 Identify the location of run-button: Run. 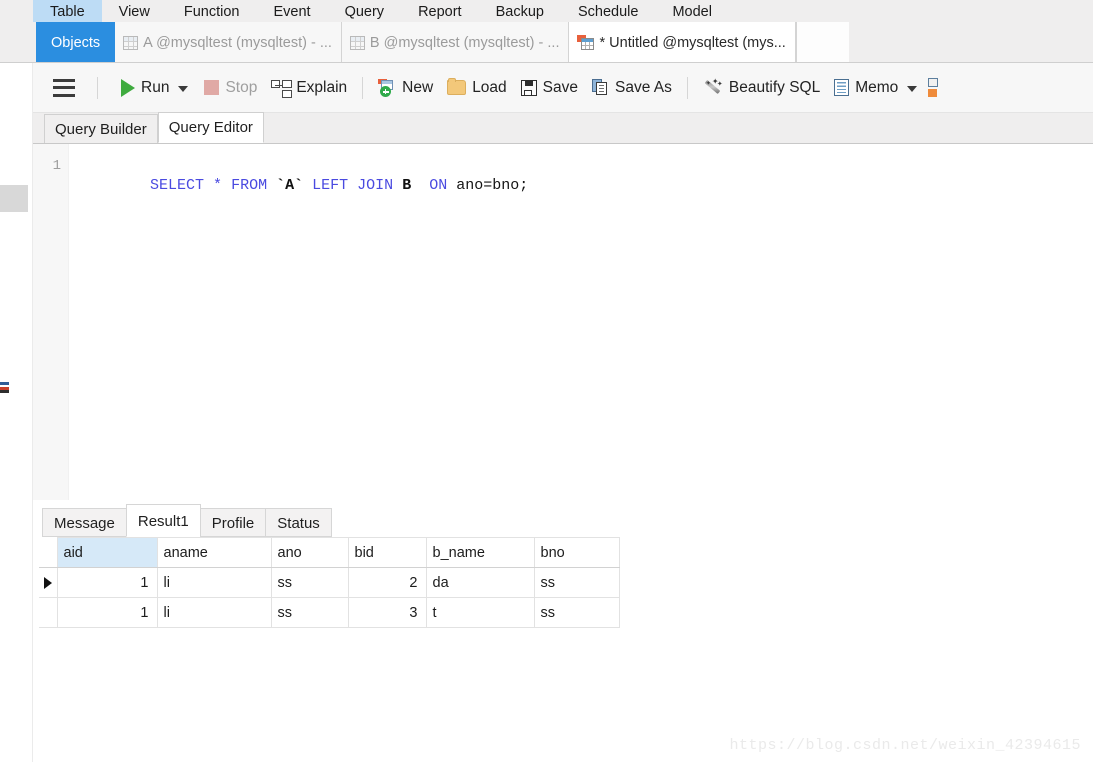
(155, 88).